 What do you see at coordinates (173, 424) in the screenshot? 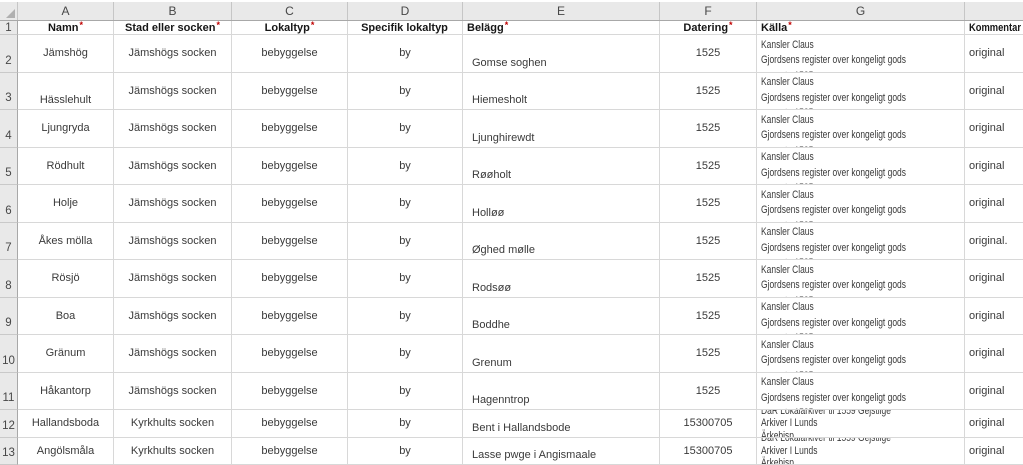
I see `cell-stad-eller-socken: Kyrkhults socken` at bounding box center [173, 424].